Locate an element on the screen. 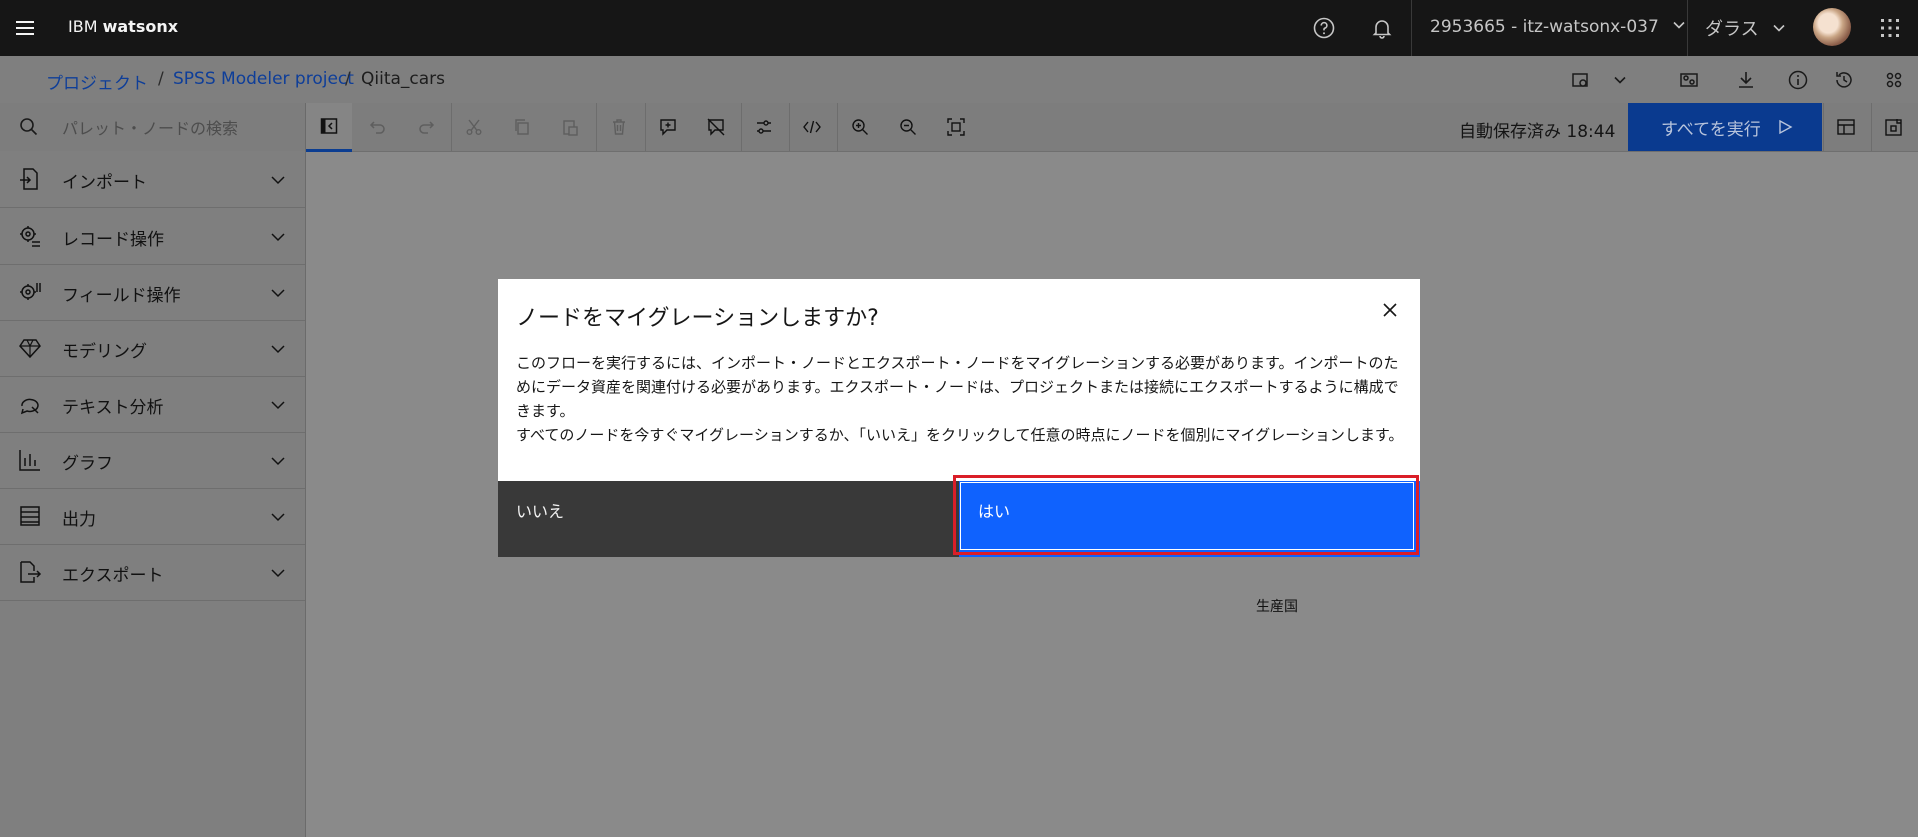 The image size is (1918, 837). hide-comments-icon is located at coordinates (716, 127).